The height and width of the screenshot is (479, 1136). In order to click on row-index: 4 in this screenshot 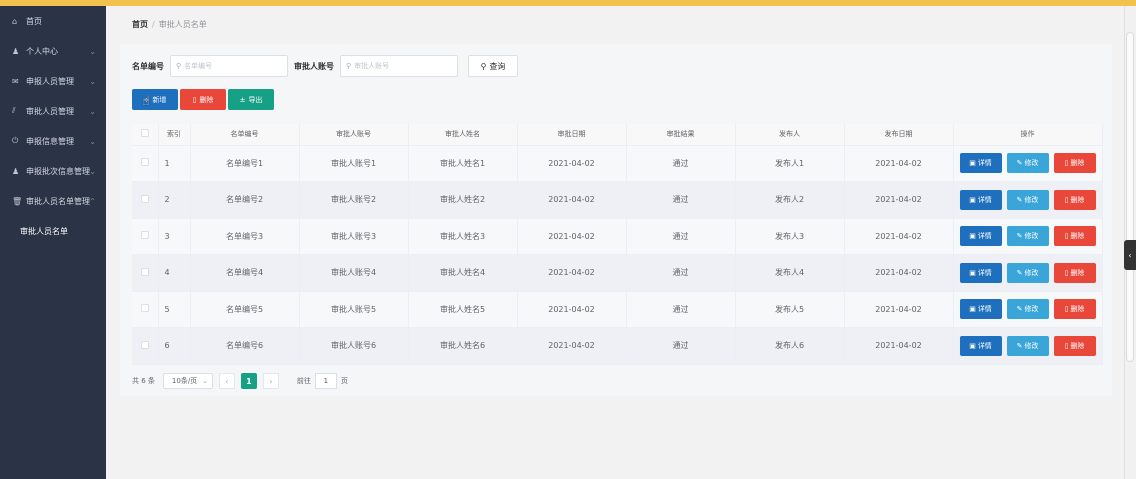, I will do `click(174, 273)`.